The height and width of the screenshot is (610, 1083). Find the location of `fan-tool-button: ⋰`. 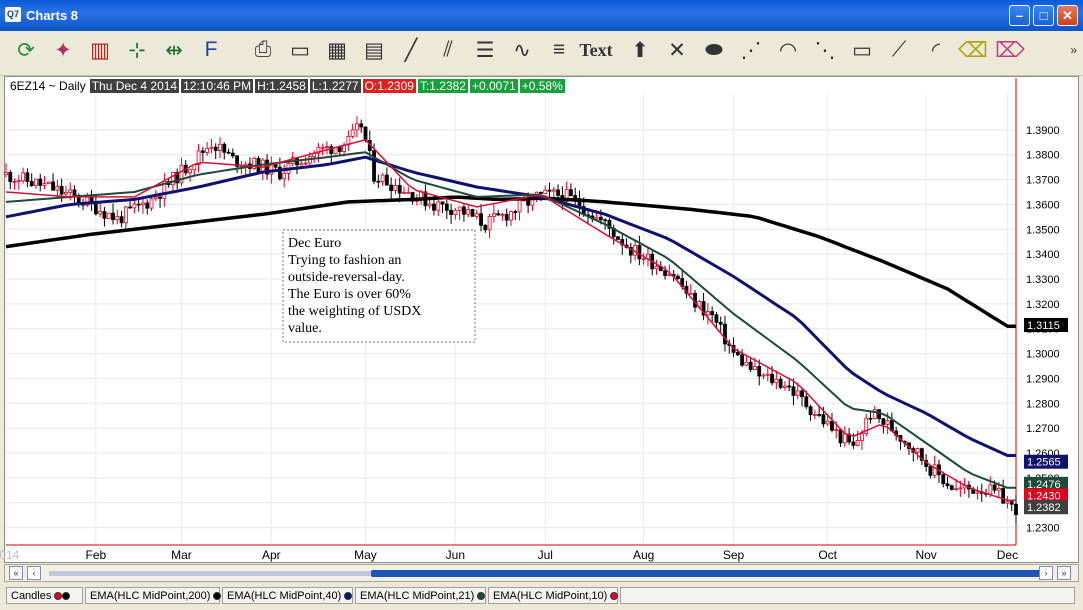

fan-tool-button: ⋰ is located at coordinates (751, 50).